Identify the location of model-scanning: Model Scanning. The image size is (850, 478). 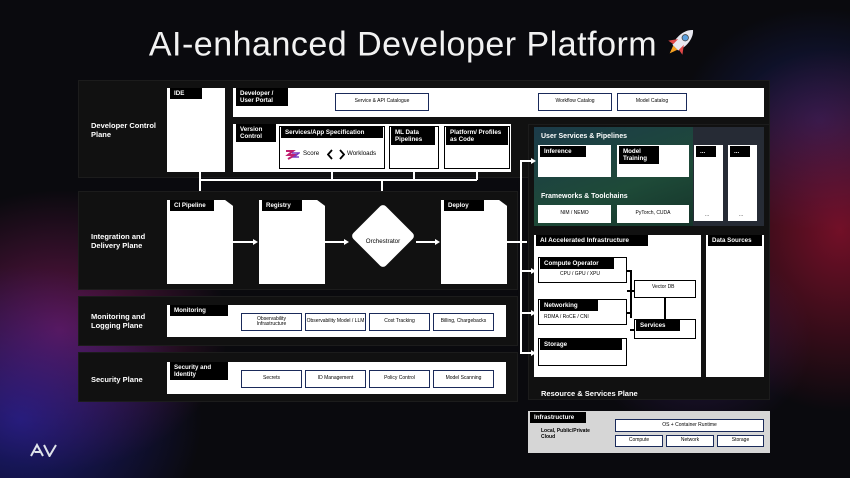
(463, 379).